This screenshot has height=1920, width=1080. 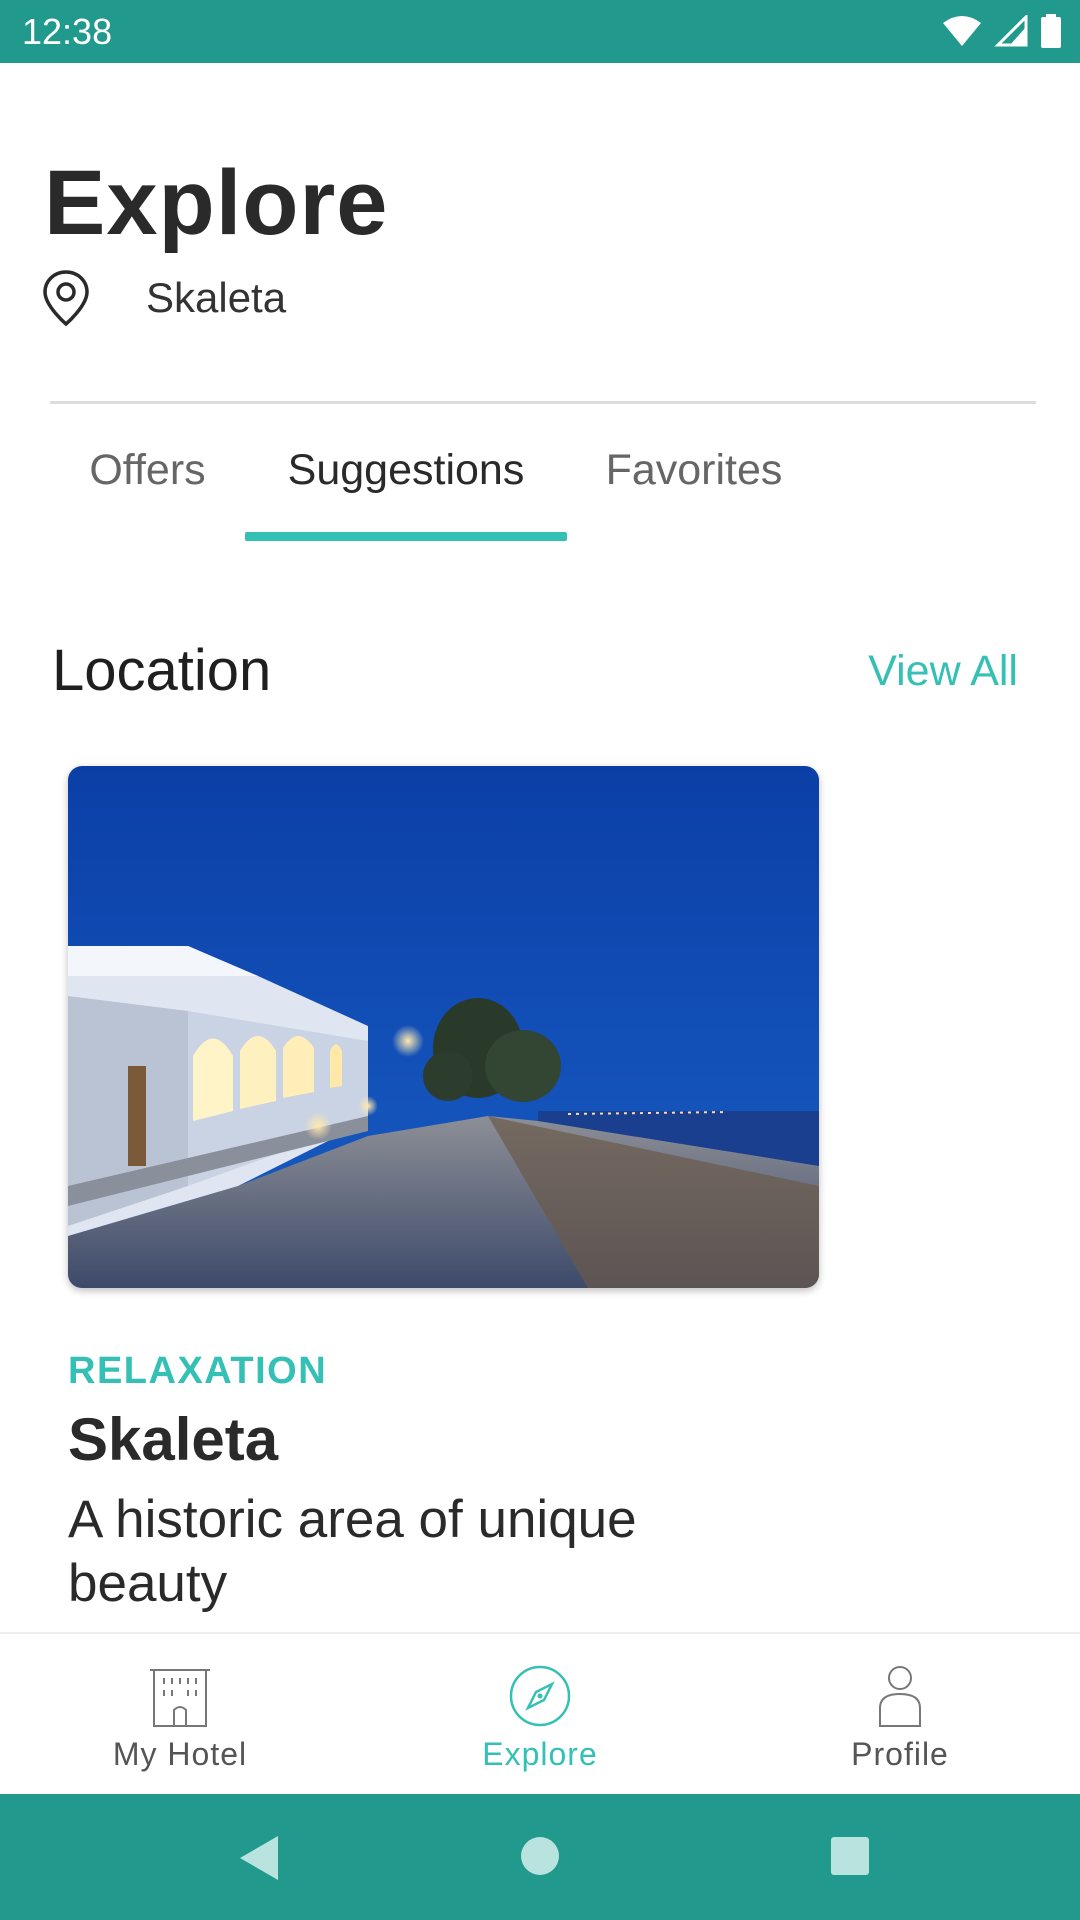 What do you see at coordinates (406, 536) in the screenshot?
I see `active-tab-indicator` at bounding box center [406, 536].